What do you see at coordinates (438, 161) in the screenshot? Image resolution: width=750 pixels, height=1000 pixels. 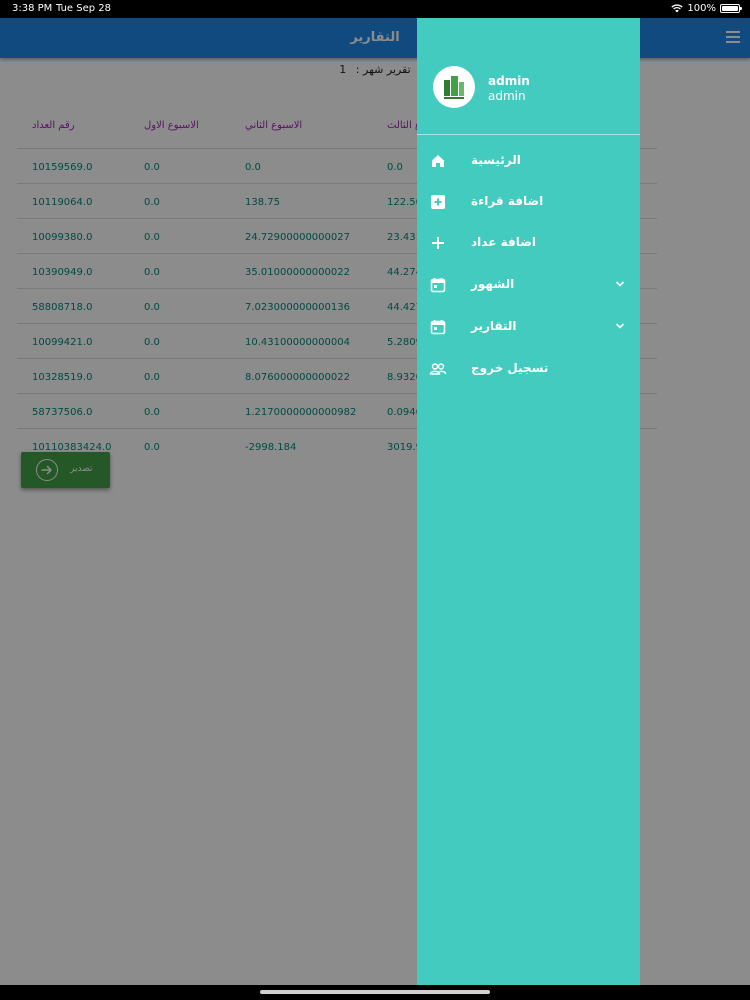 I see `home-icon` at bounding box center [438, 161].